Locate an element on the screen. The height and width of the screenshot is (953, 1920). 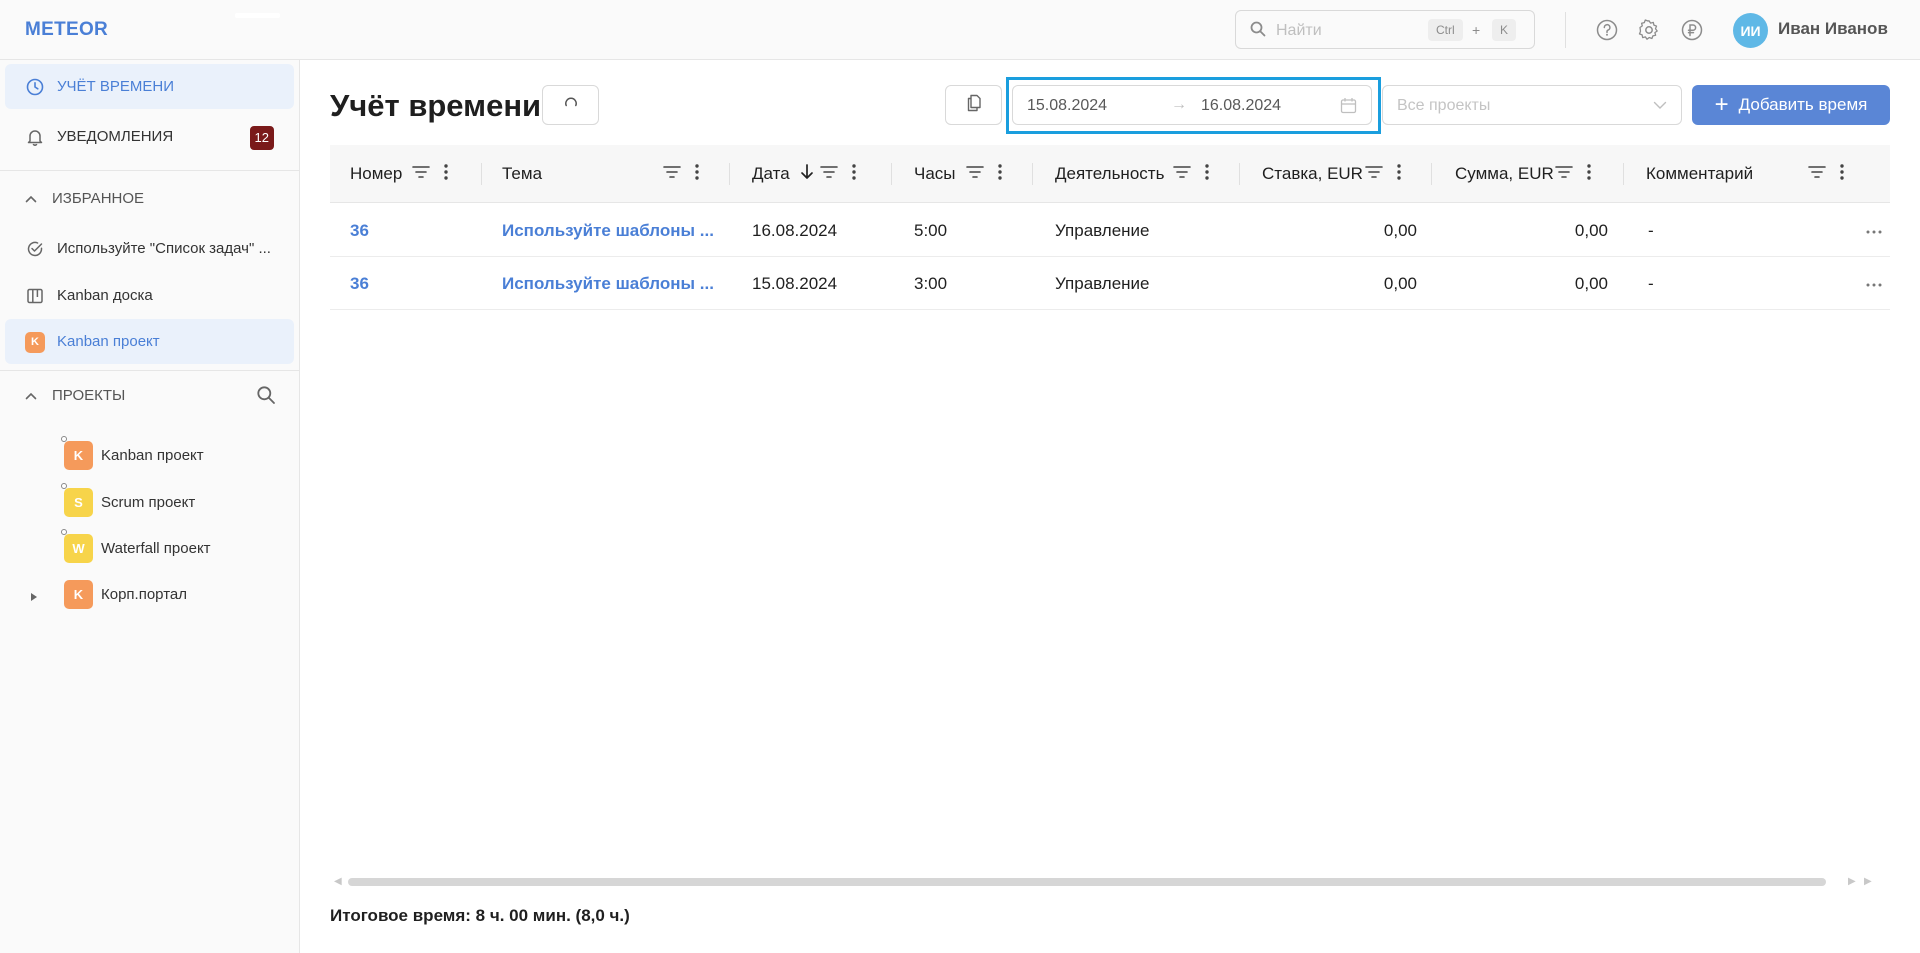
date-range-picker: 15.08.2024 → 16.08.2024 is located at coordinates (1192, 105).